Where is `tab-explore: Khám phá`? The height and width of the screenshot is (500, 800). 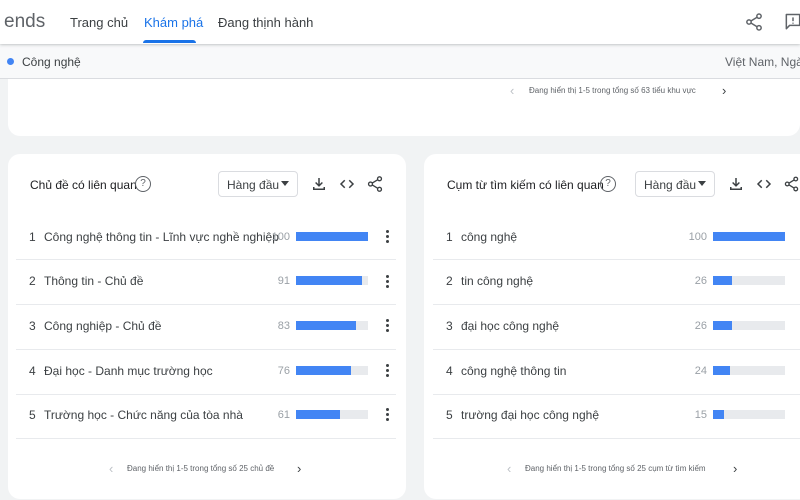
tab-explore: Khám phá is located at coordinates (173, 22).